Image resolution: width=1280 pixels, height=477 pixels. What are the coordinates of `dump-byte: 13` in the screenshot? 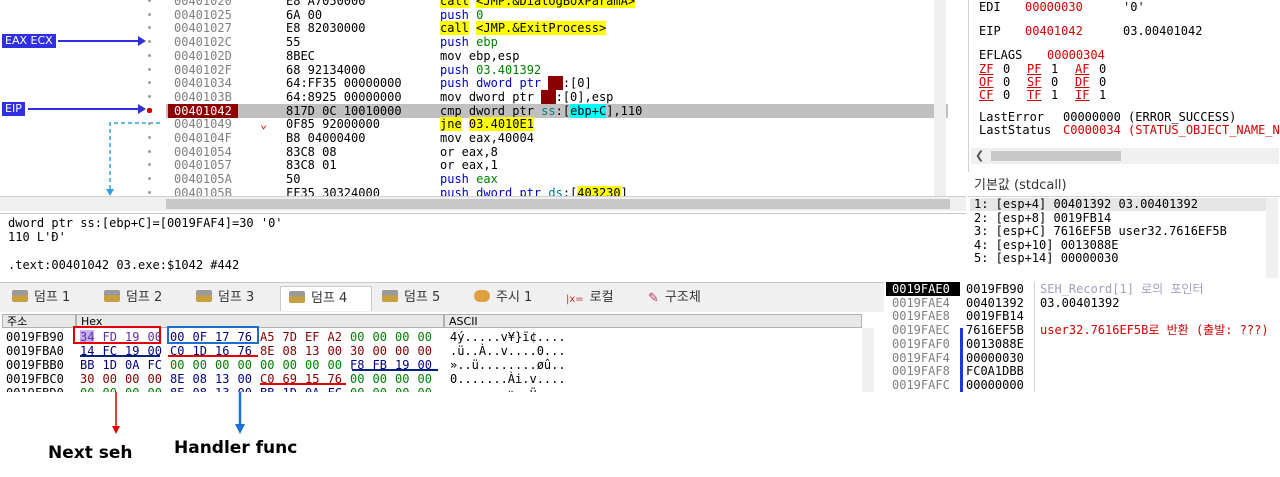 It's located at (222, 379).